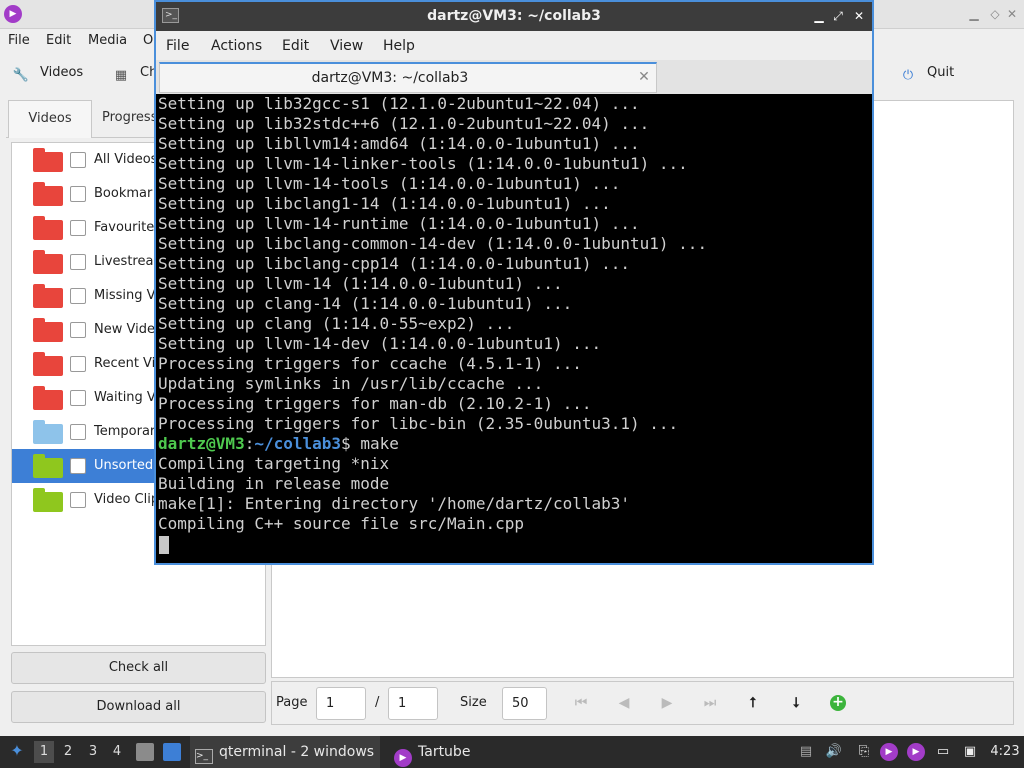 The image size is (1024, 768). I want to click on terminal-tab: dartz@VM3: ~/collab3 ✕, so click(408, 77).